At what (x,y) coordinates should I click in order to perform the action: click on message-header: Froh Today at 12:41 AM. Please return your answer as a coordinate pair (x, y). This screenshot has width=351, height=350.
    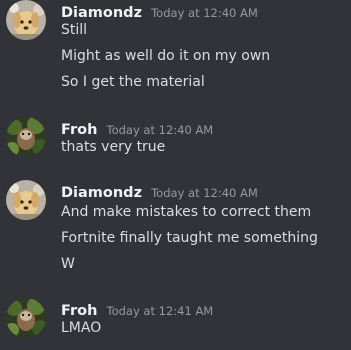
    Looking at the image, I should click on (137, 309).